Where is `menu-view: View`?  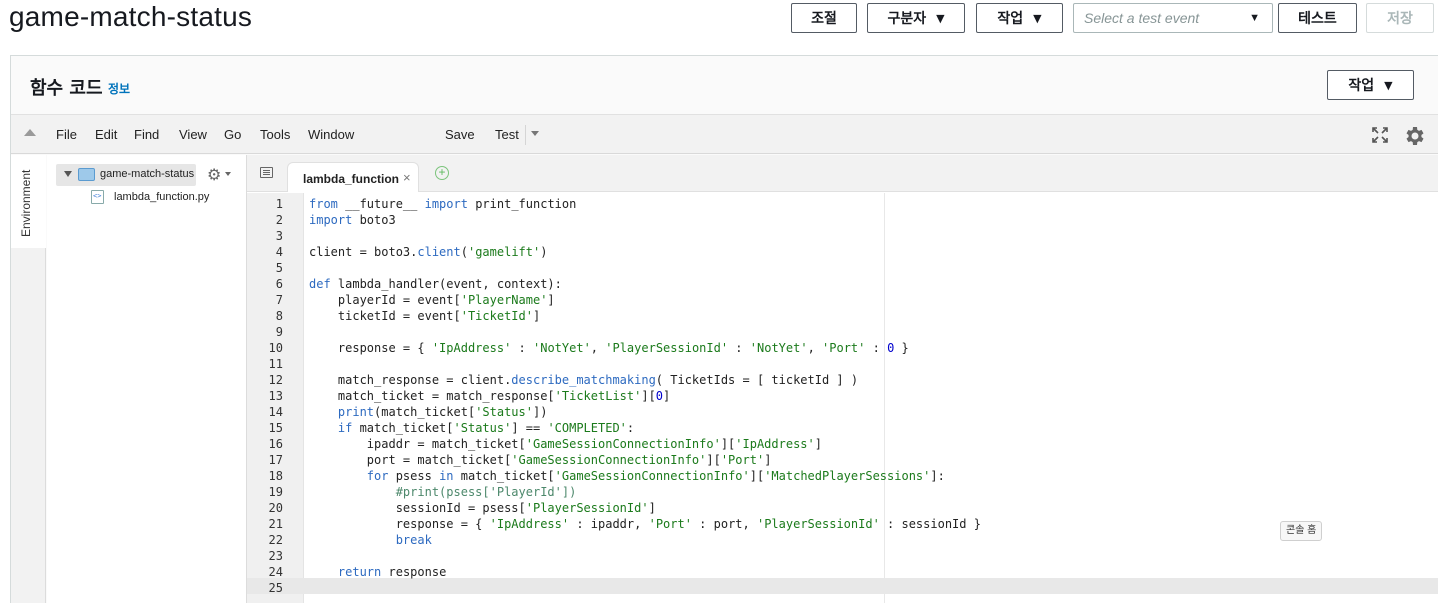 menu-view: View is located at coordinates (193, 134).